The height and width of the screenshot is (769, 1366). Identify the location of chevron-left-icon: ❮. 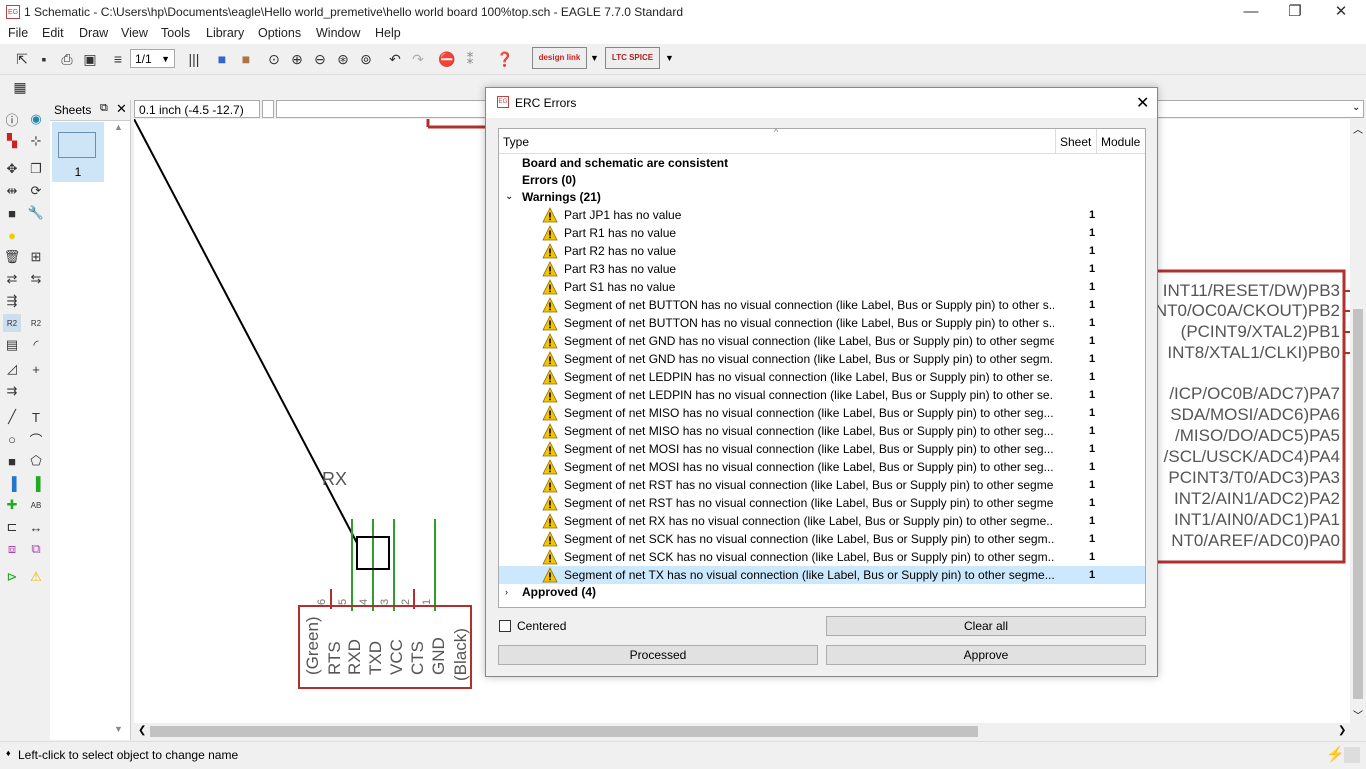
(142, 730).